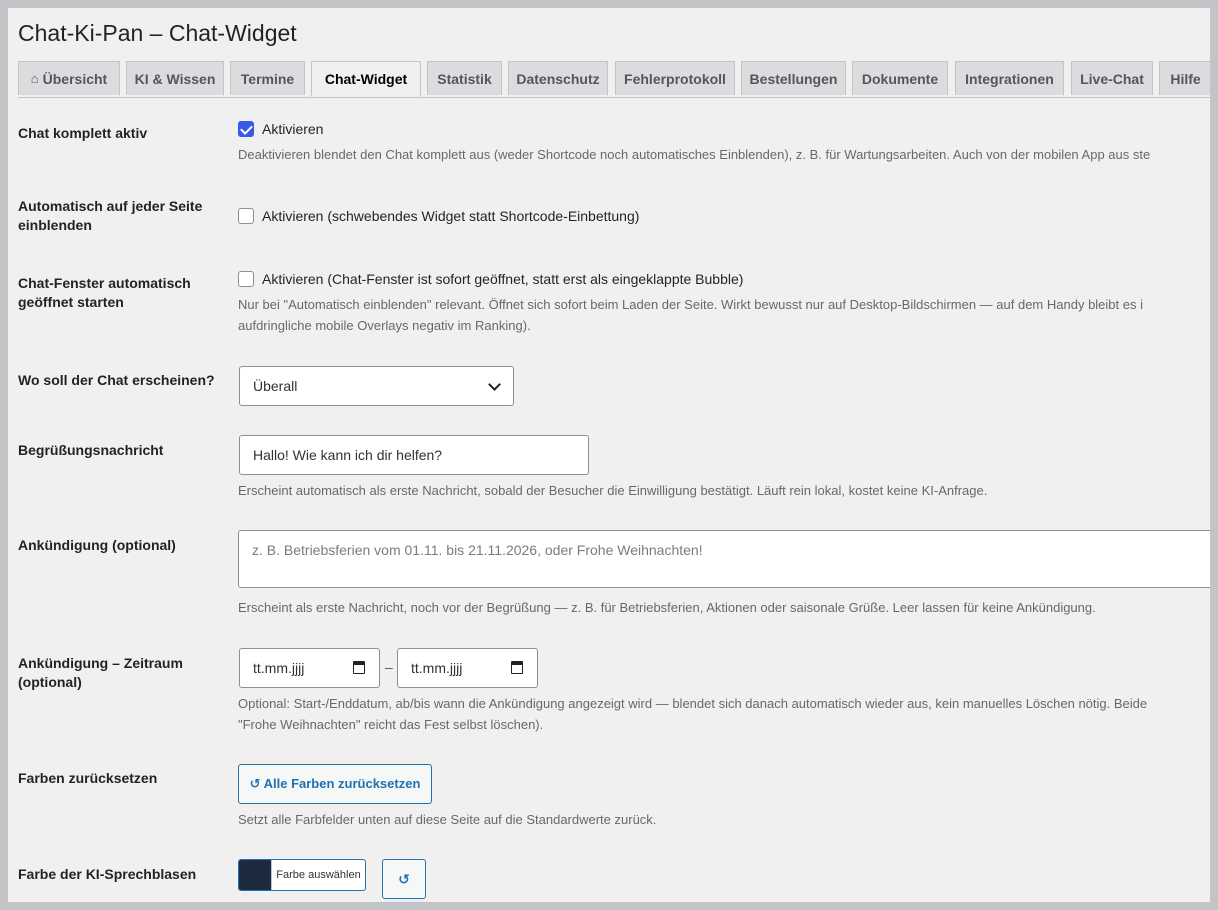  What do you see at coordinates (404, 879) in the screenshot?
I see `reset-bubble-color-button: ↺` at bounding box center [404, 879].